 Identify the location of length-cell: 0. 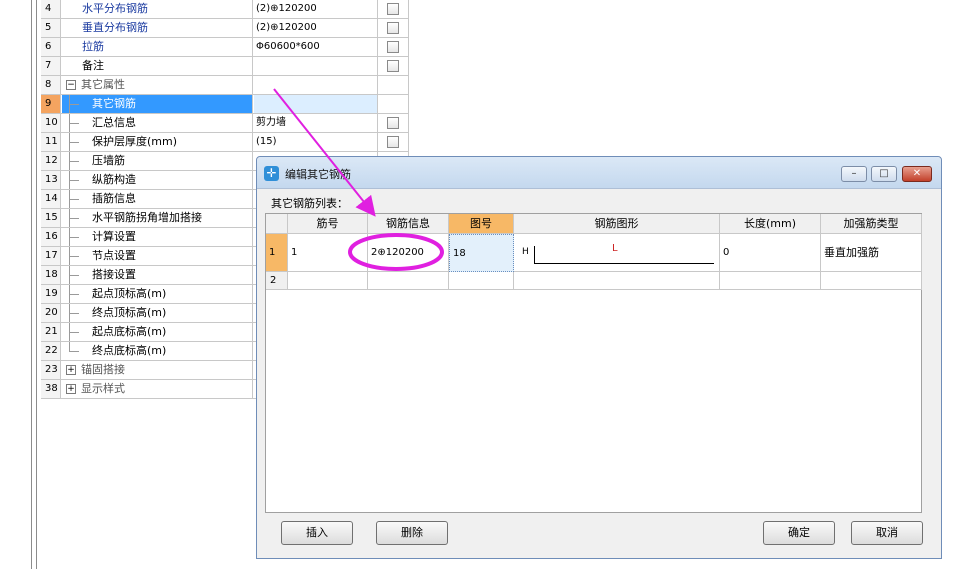
(770, 253).